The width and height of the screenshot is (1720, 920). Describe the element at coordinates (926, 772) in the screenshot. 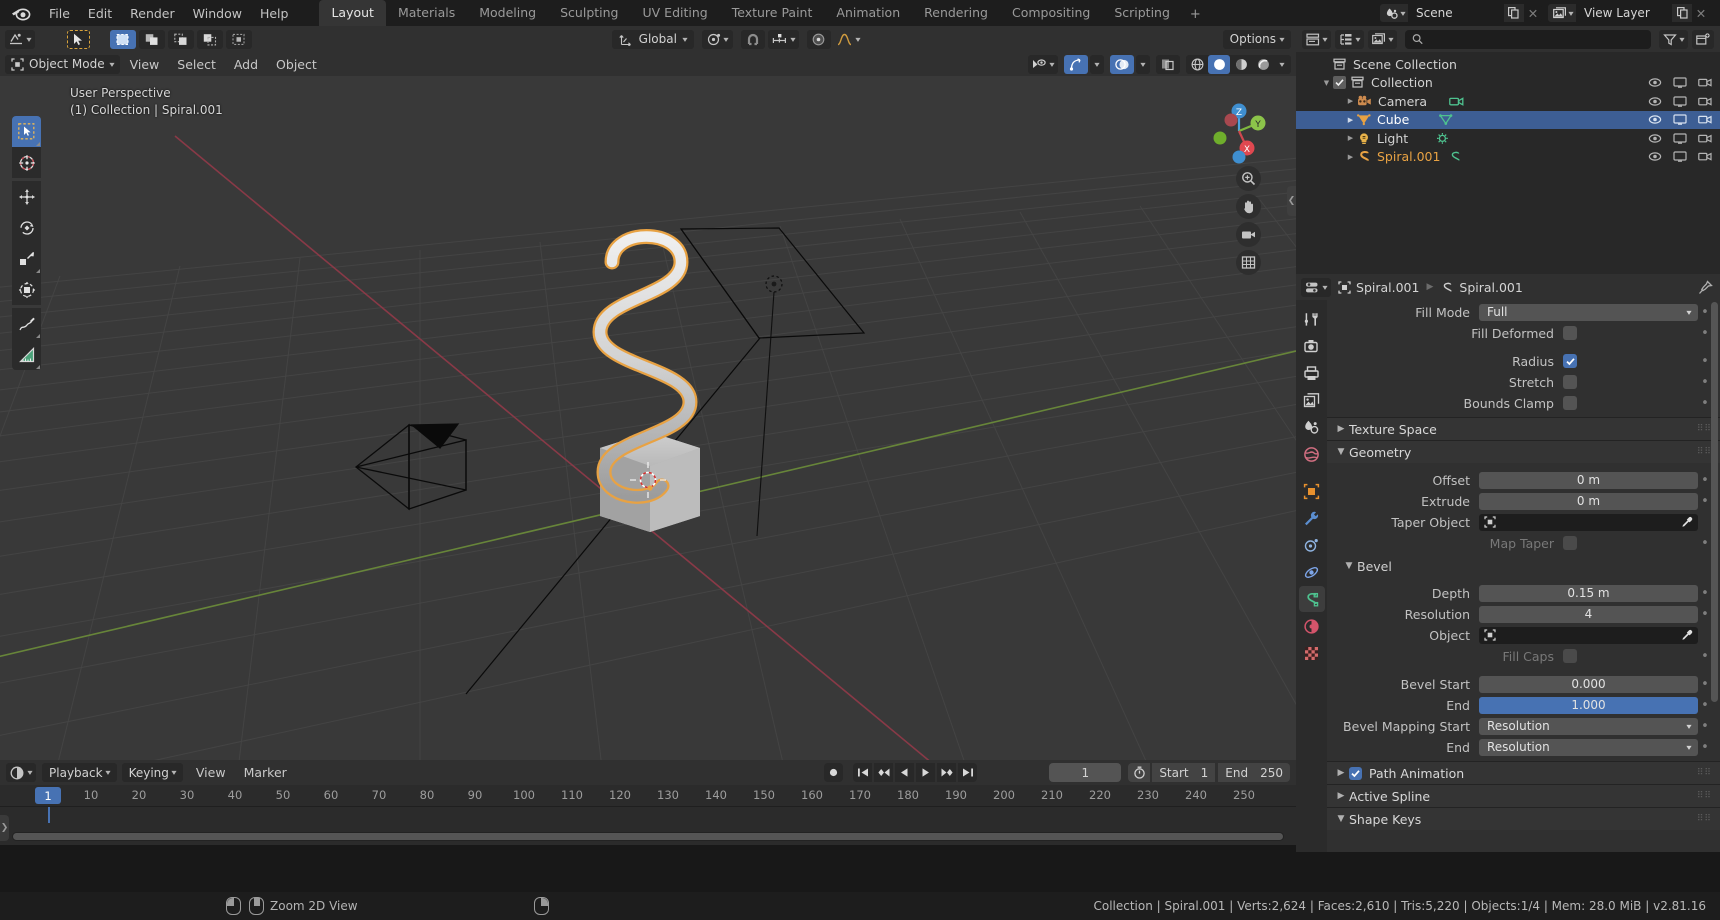

I see `play-icon` at that location.